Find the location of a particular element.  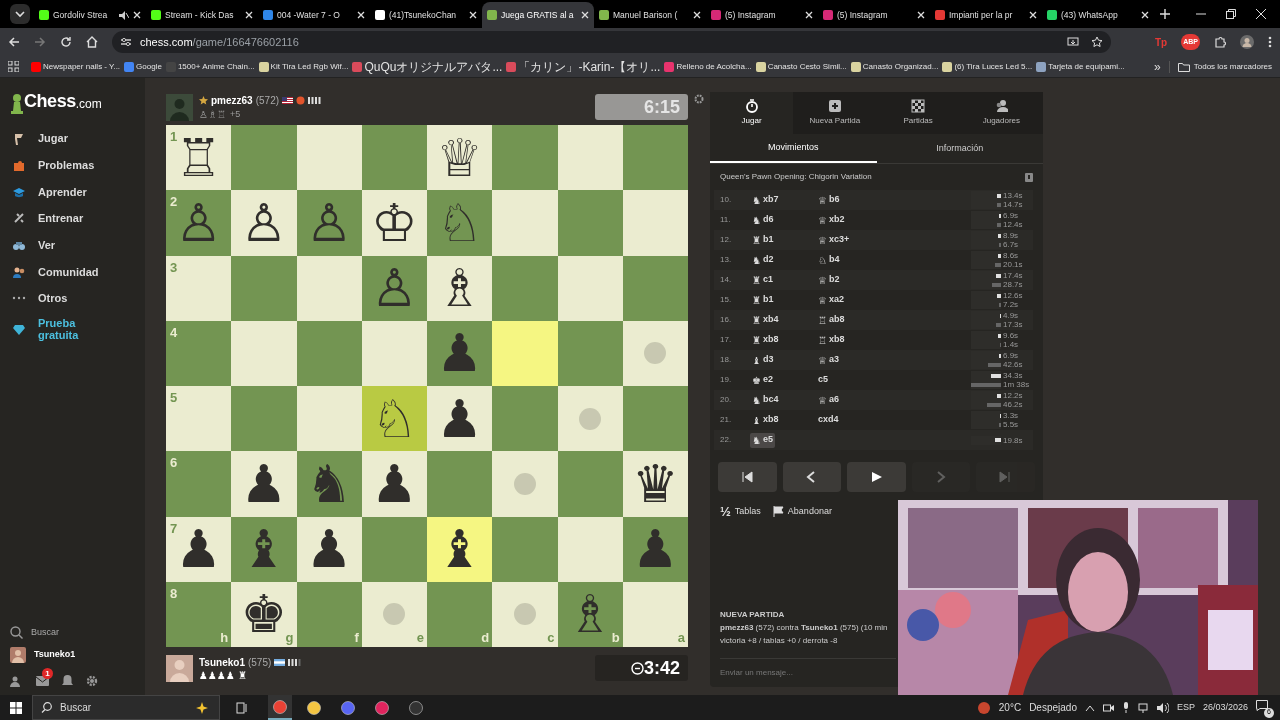

friends-icon is located at coordinates (16, 681).